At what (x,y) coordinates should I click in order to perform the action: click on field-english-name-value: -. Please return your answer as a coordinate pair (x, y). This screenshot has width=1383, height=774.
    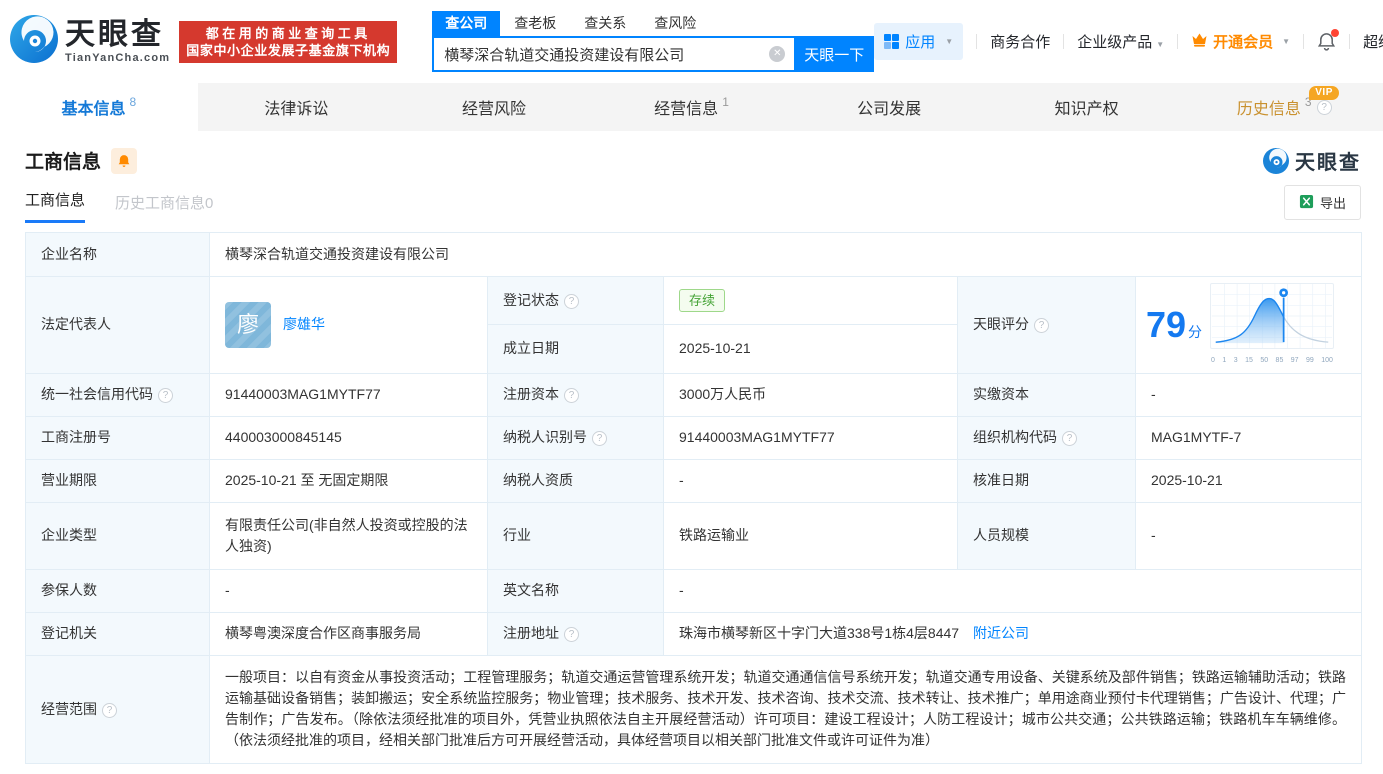
    Looking at the image, I should click on (1012, 590).